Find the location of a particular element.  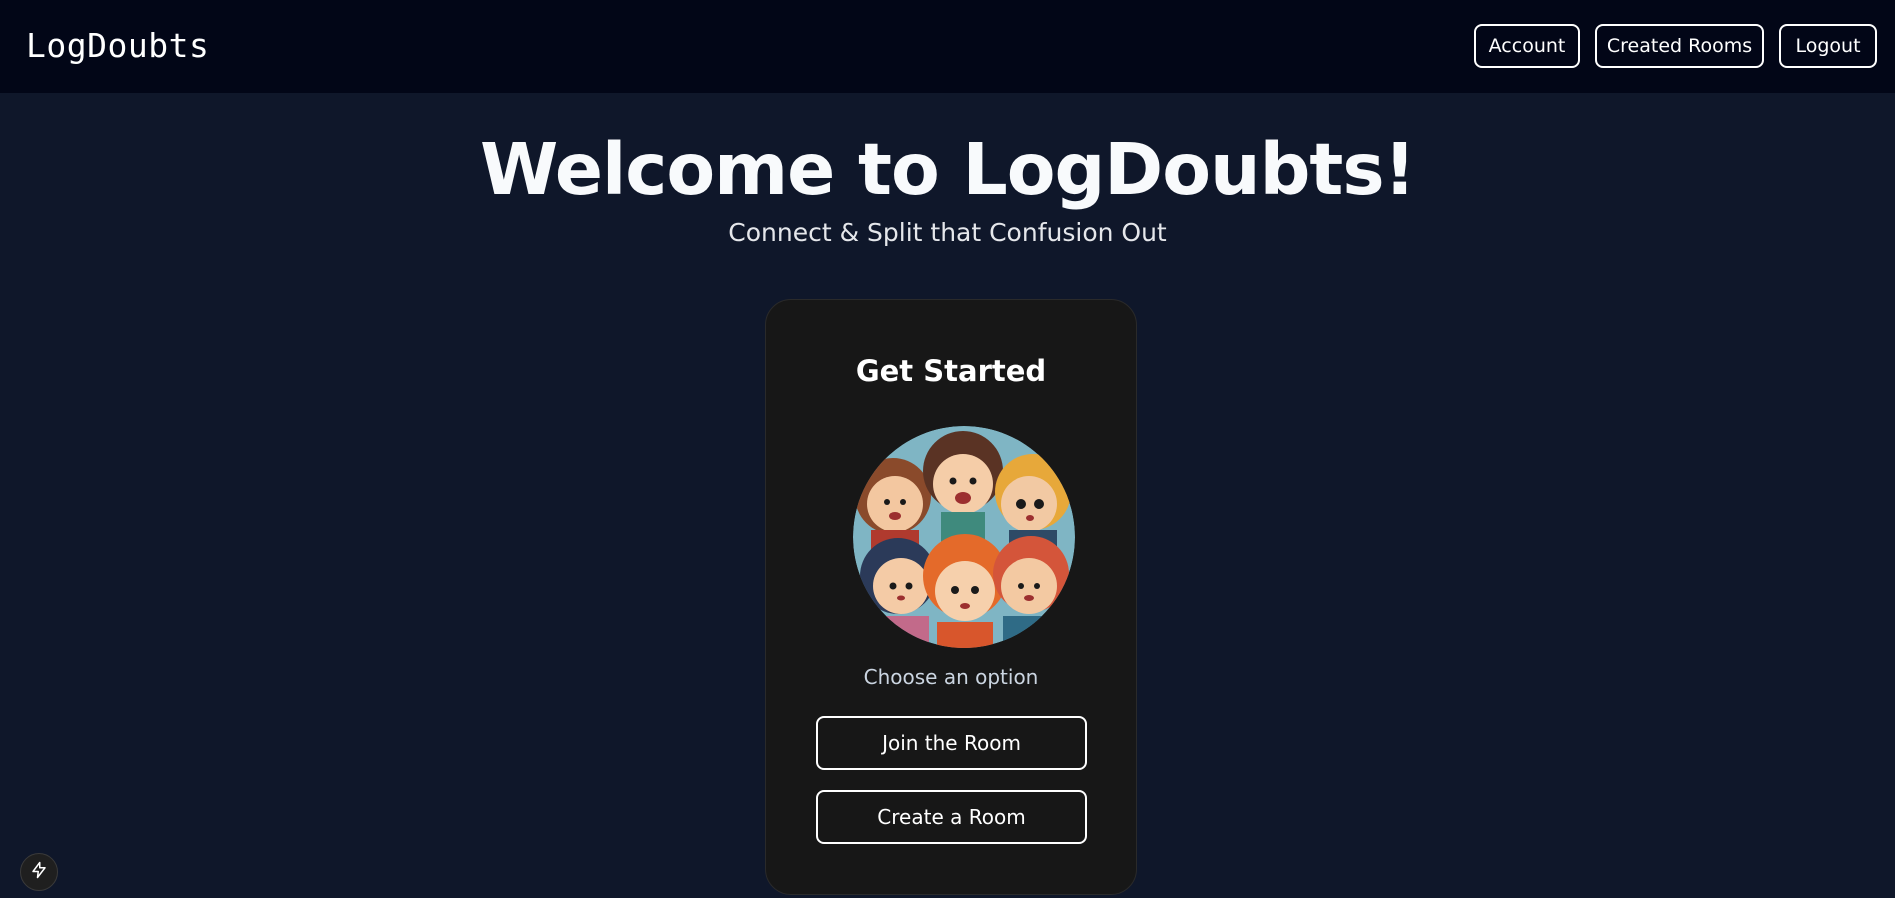

card-title: Get Started is located at coordinates (951, 371).